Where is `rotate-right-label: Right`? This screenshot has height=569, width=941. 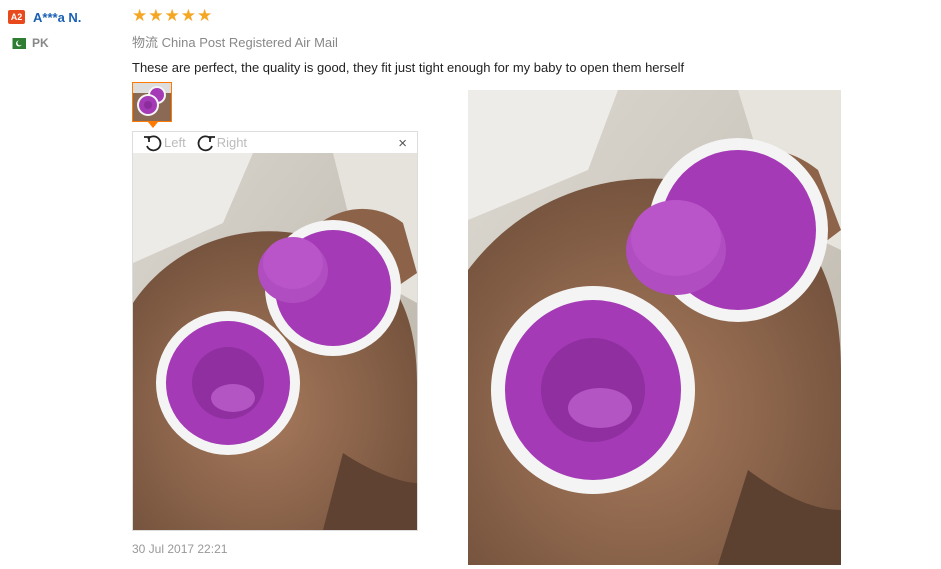 rotate-right-label: Right is located at coordinates (232, 142).